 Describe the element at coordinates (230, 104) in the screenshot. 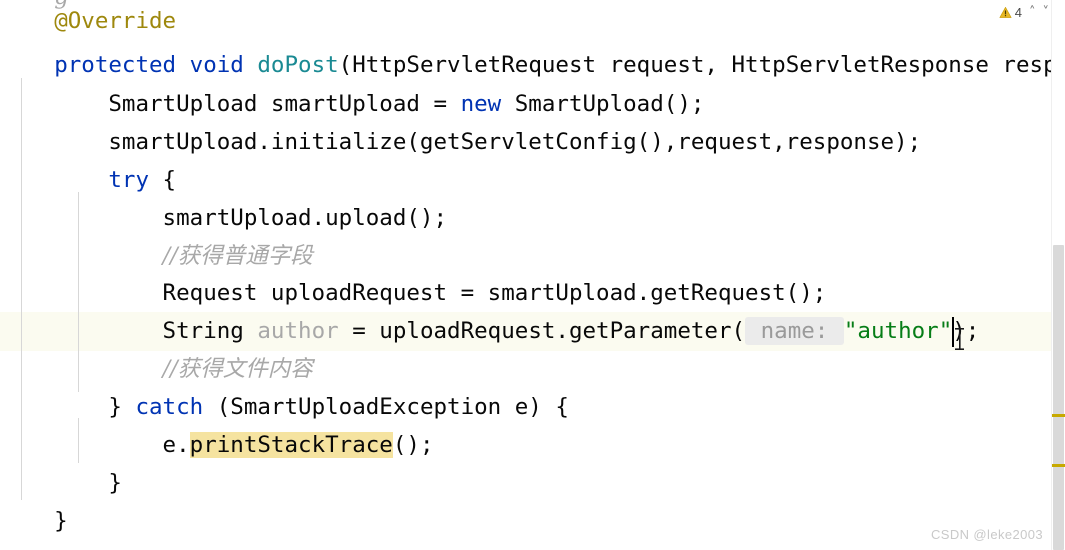

I see `code-token-default: SmartUpload smartUpload =` at that location.